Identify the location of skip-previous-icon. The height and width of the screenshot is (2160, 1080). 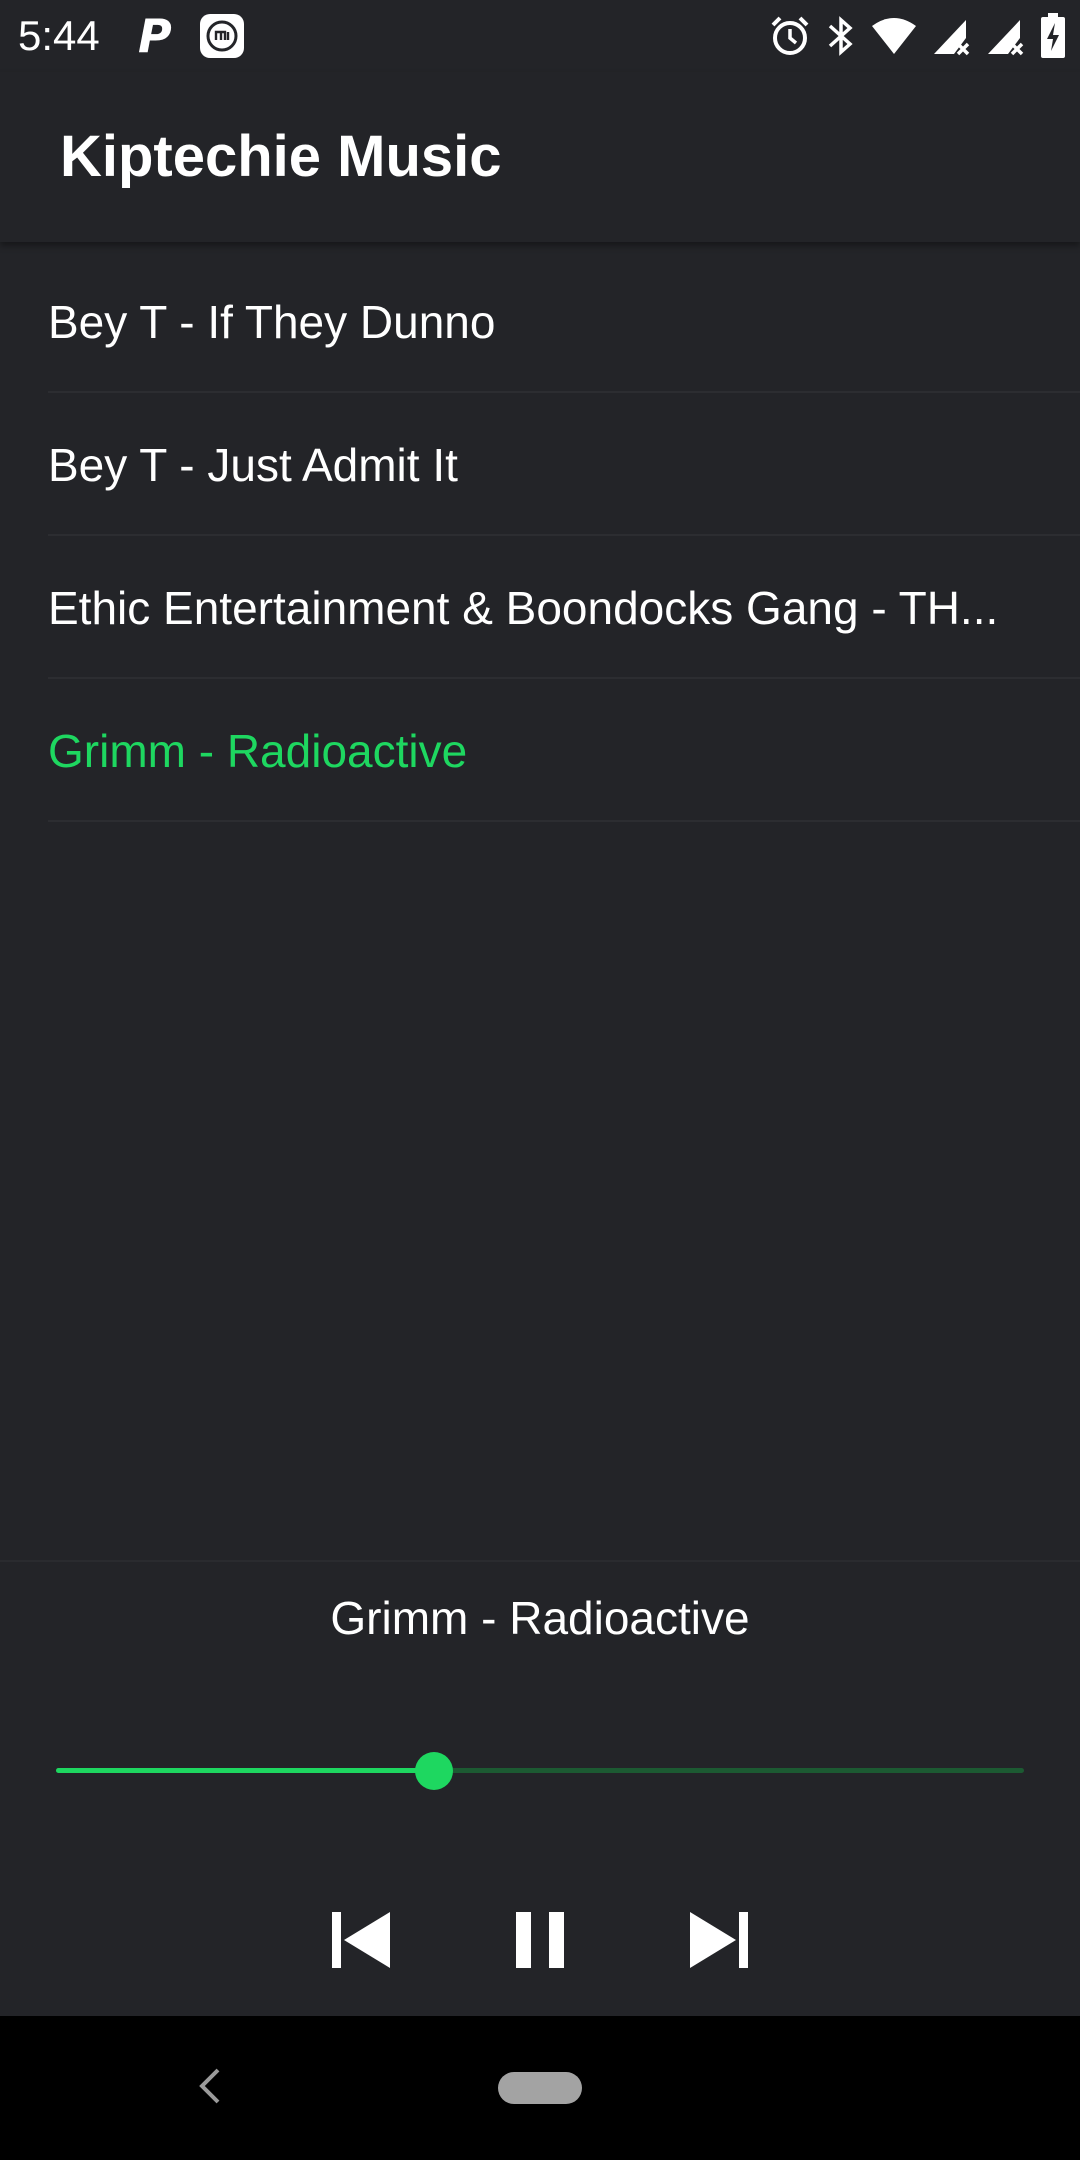
(360, 1942).